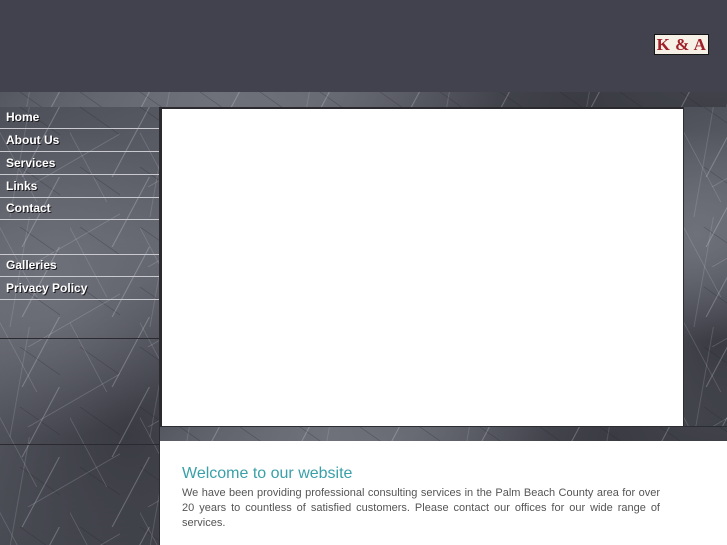 Image resolution: width=727 pixels, height=545 pixels. I want to click on welcome-title: Welcome to our website, so click(267, 473).